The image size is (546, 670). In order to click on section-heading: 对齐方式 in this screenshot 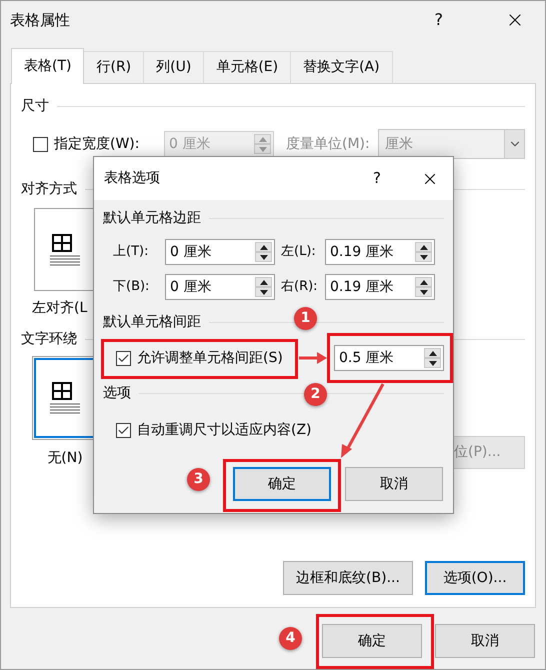, I will do `click(49, 189)`.